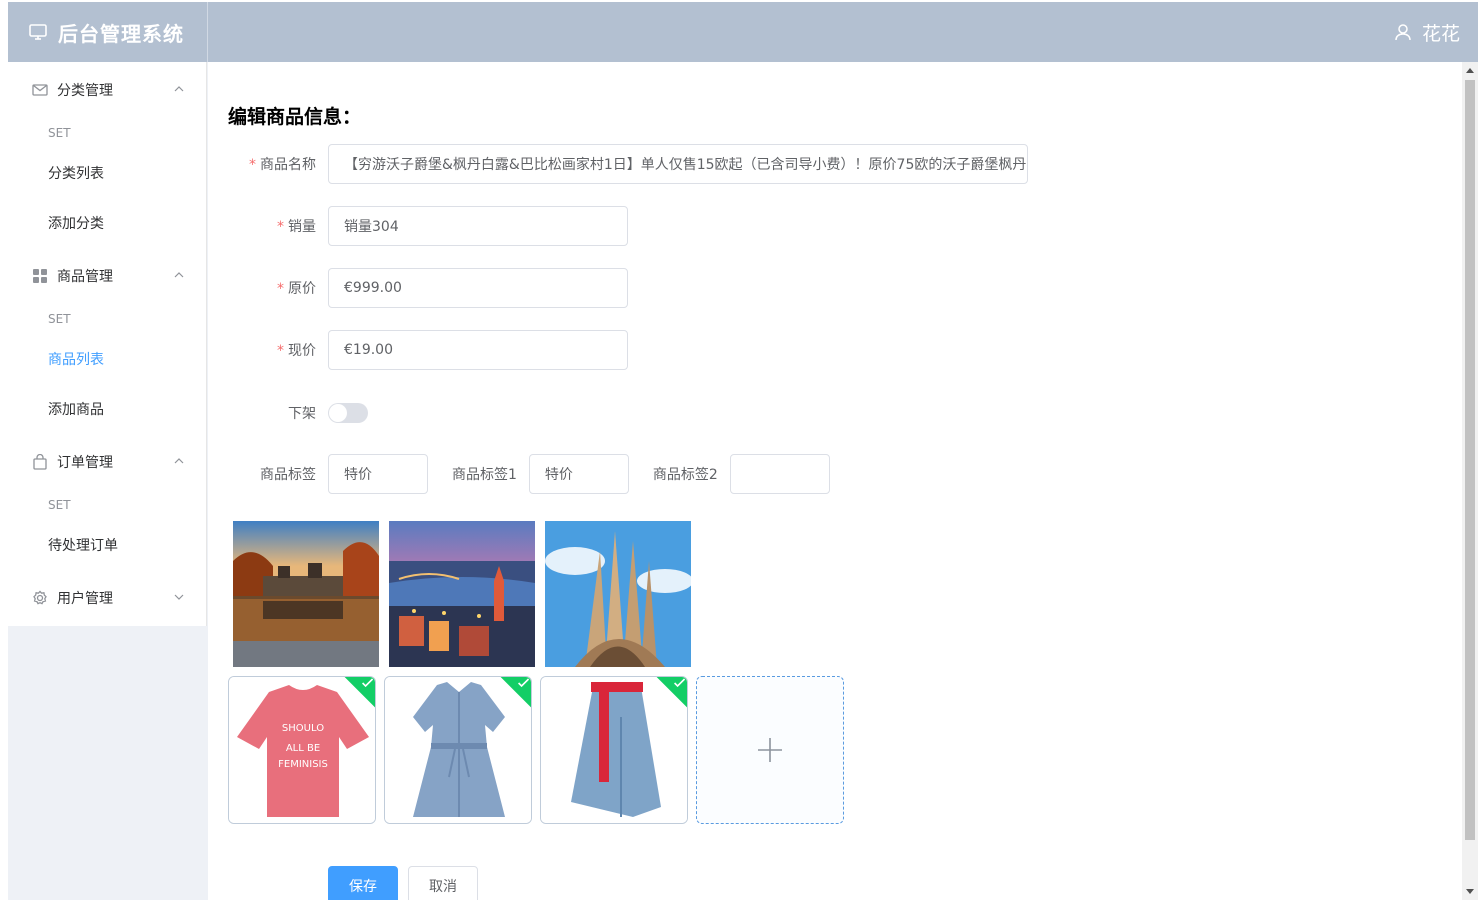 The image size is (1484, 905). I want to click on form-item-original-price: * 原价 €999.00, so click(428, 288).